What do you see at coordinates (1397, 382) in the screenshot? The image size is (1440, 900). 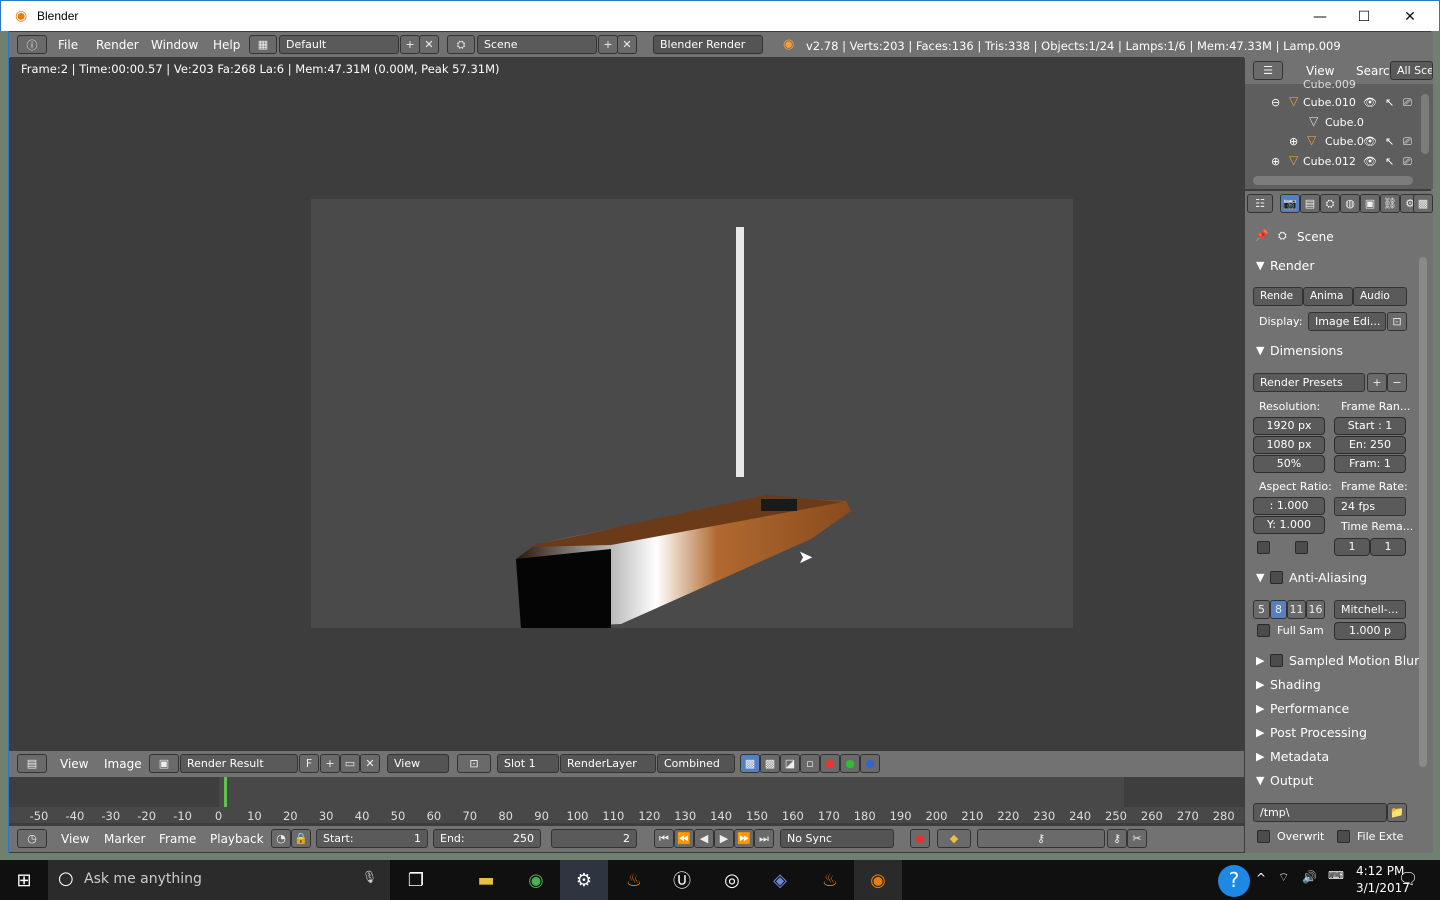 I see `remove-preset-icon: −` at bounding box center [1397, 382].